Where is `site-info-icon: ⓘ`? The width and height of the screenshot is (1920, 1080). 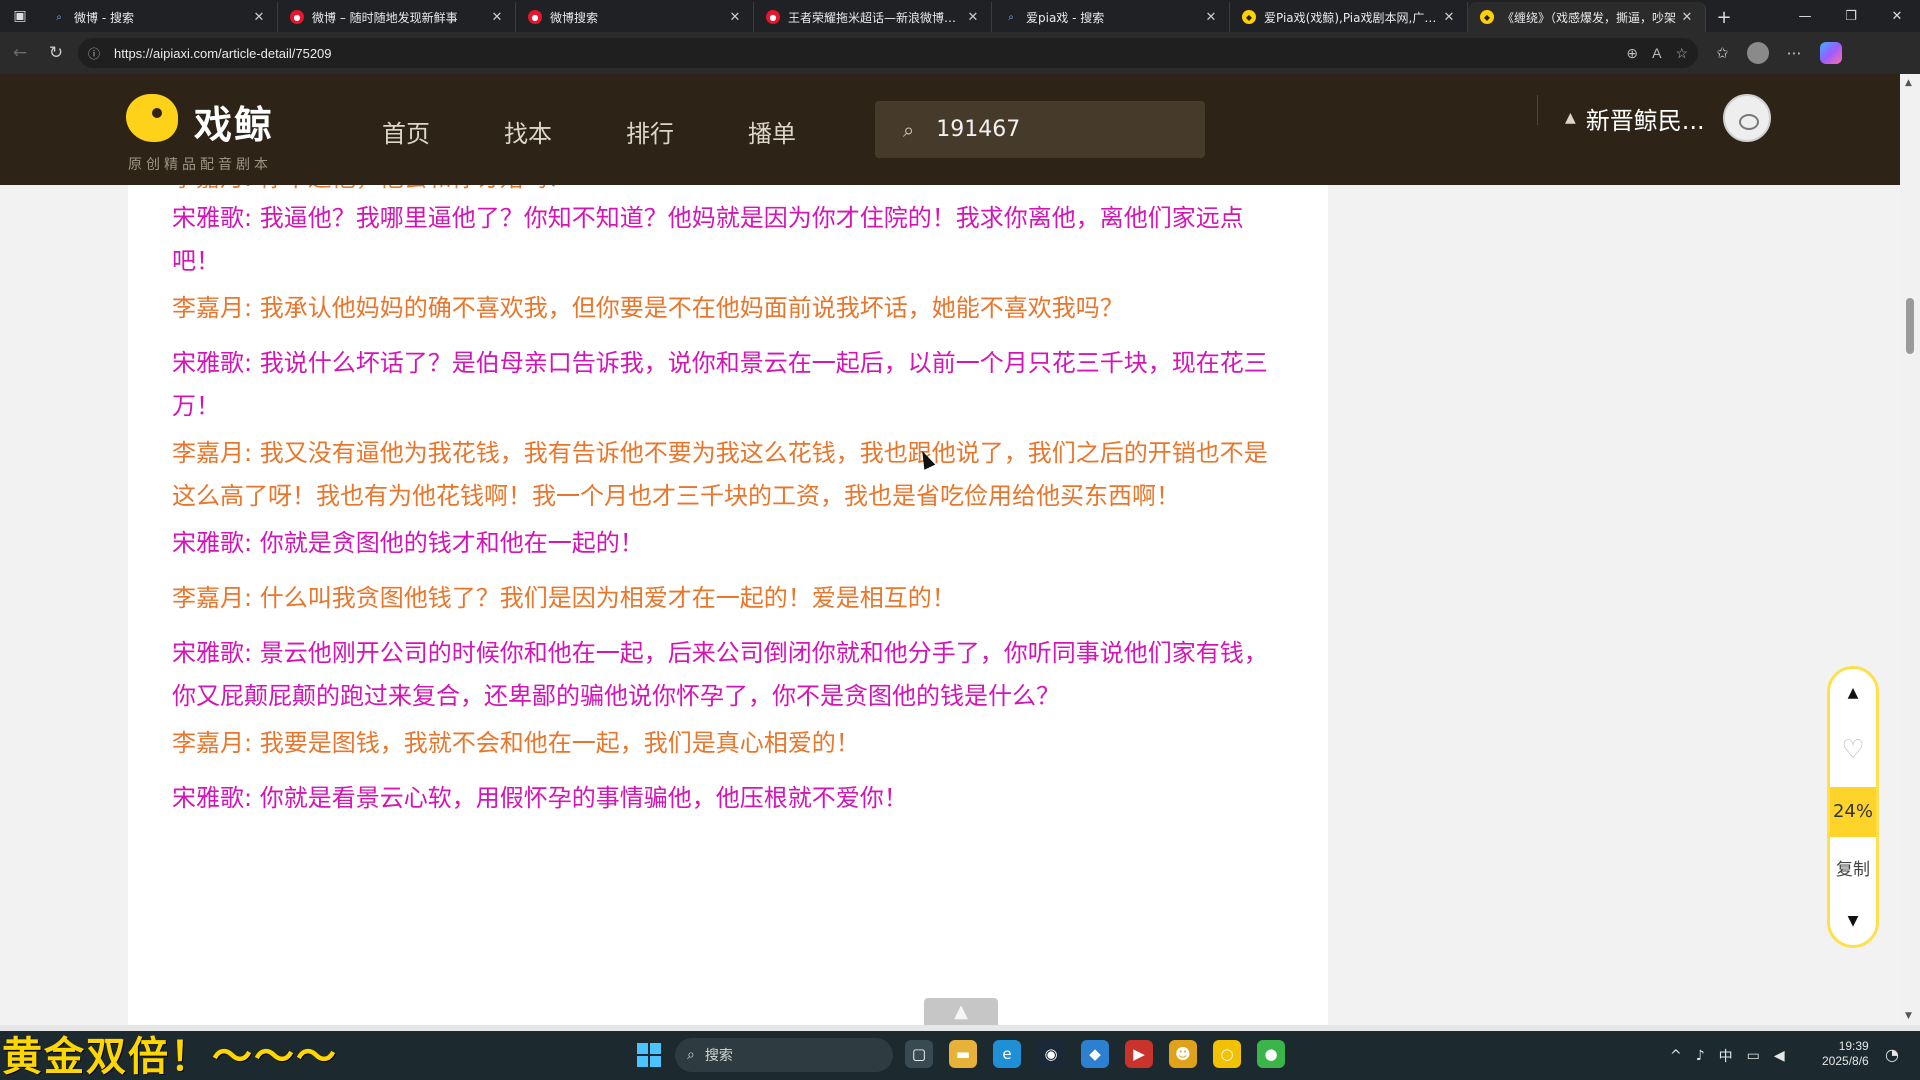
site-info-icon: ⓘ is located at coordinates (97, 53).